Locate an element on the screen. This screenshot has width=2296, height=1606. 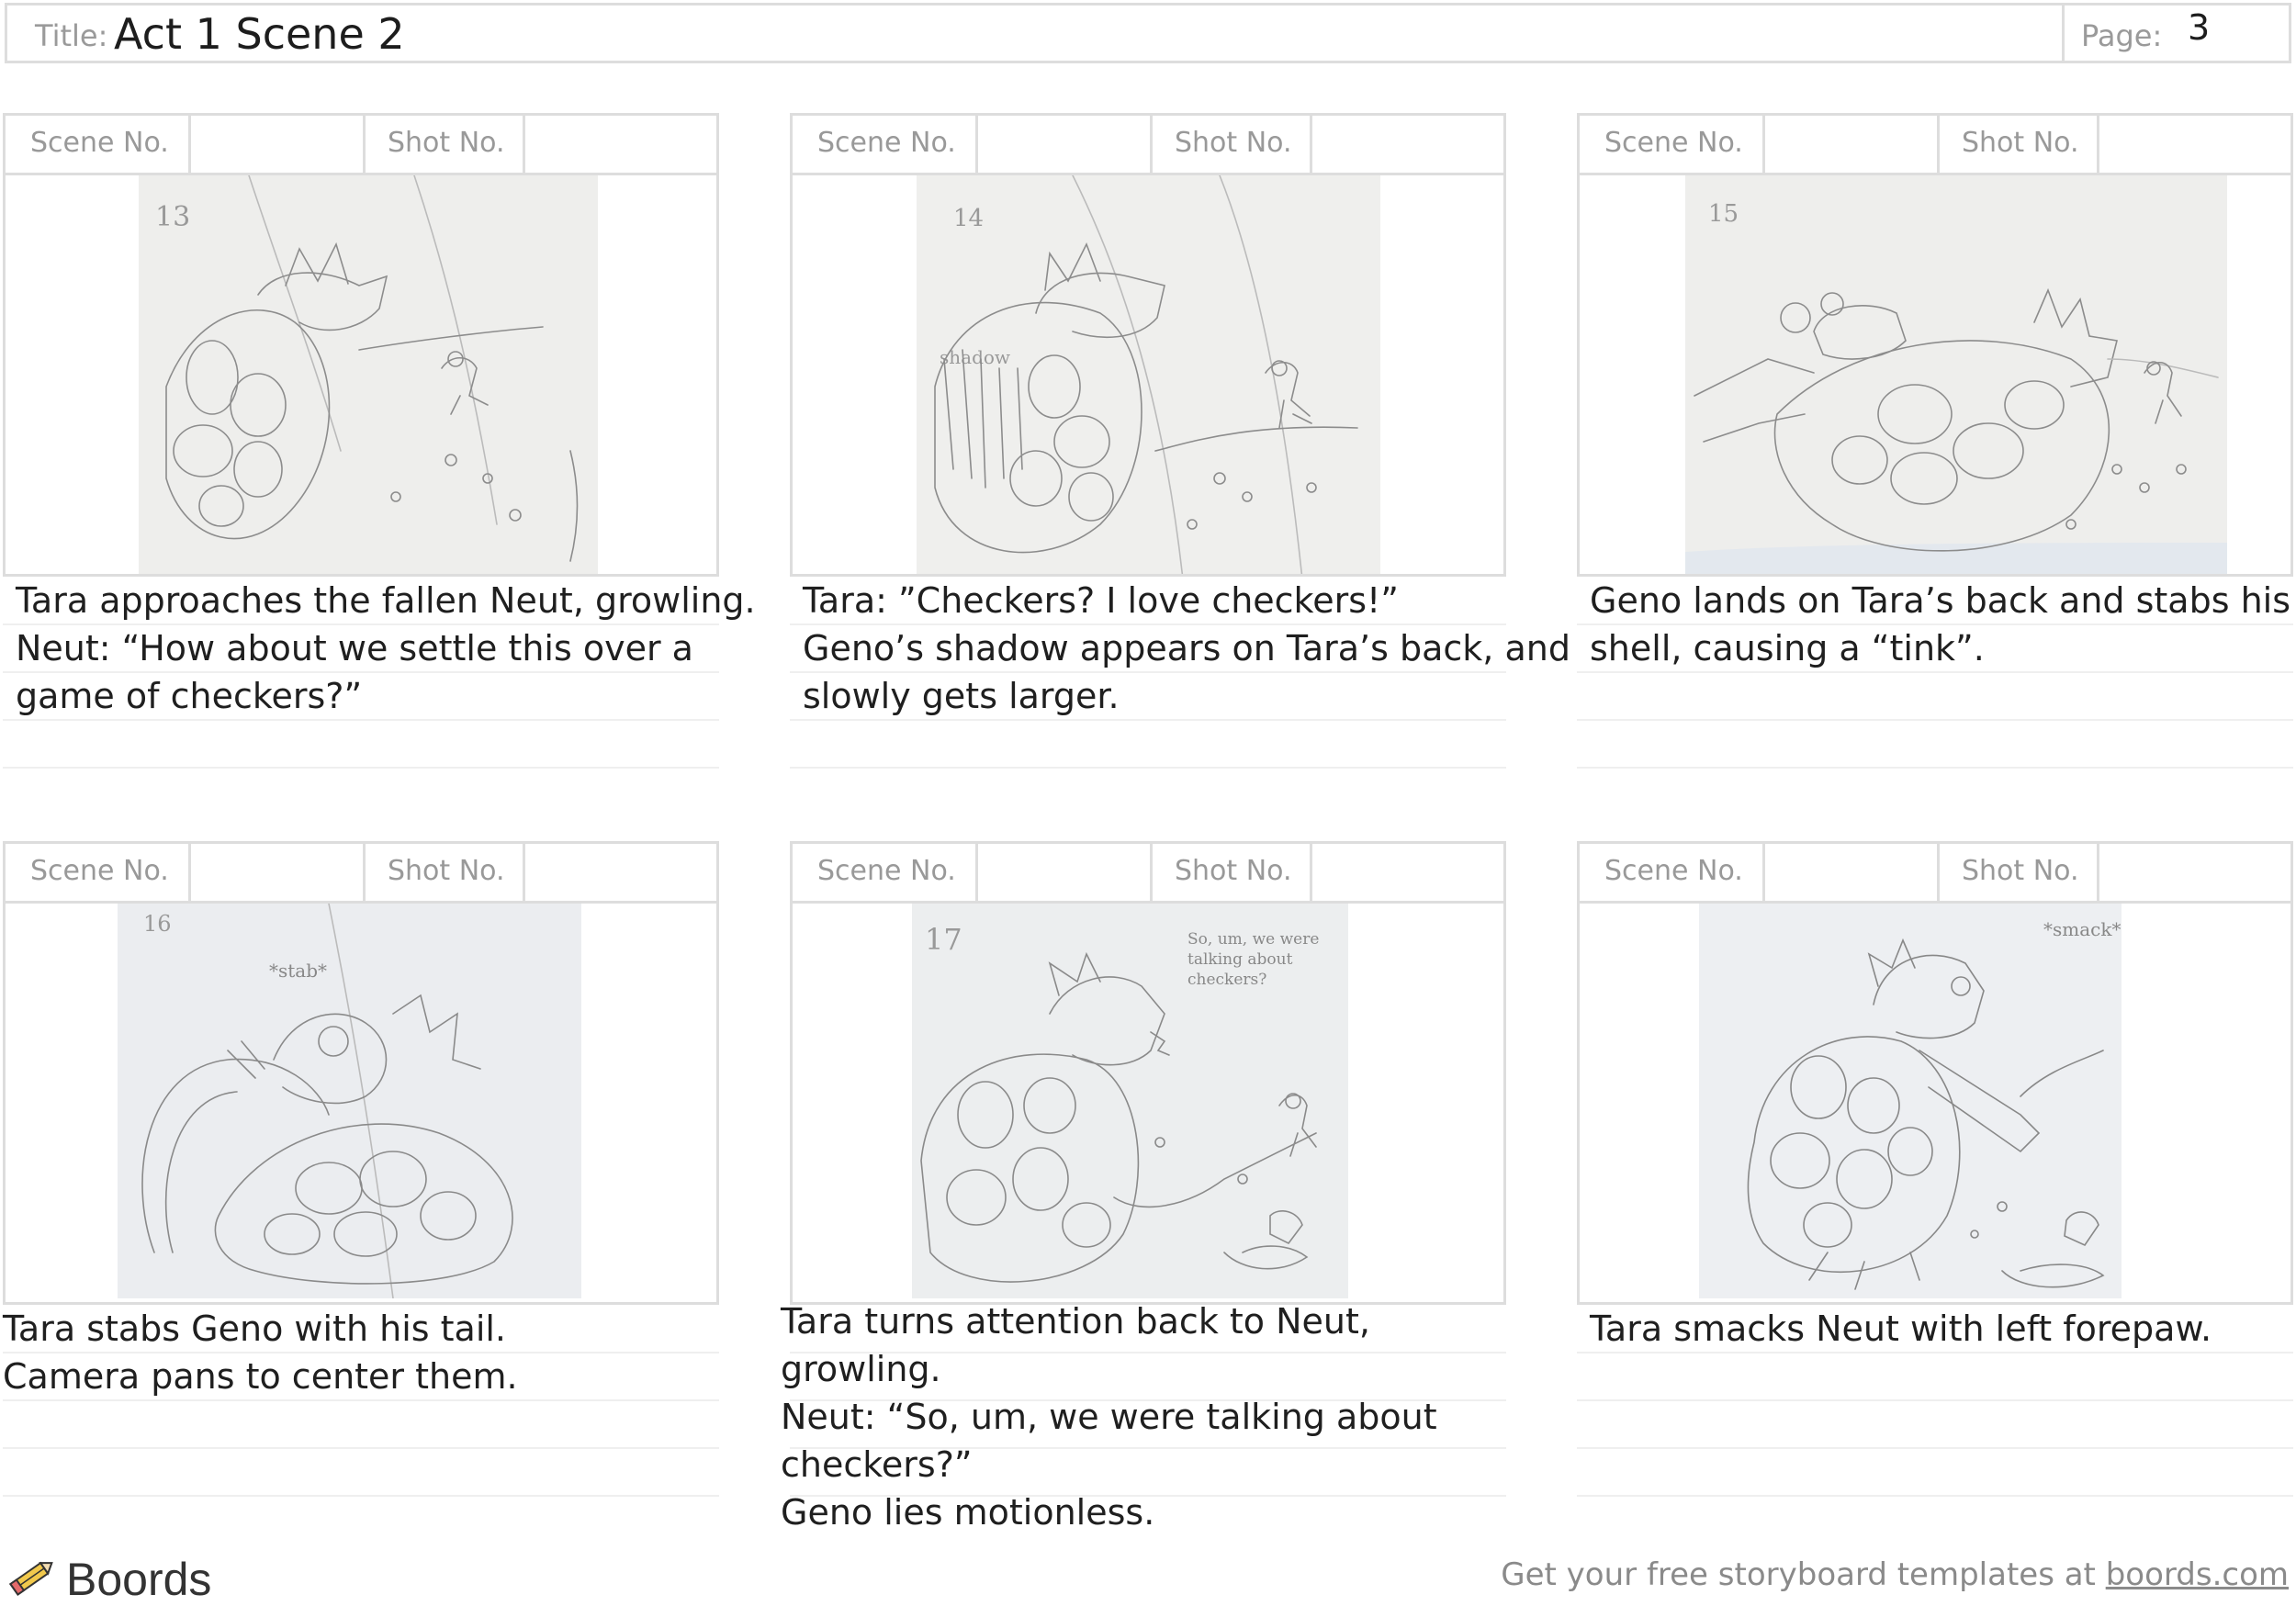
sketch-number: 16 is located at coordinates (157, 924).